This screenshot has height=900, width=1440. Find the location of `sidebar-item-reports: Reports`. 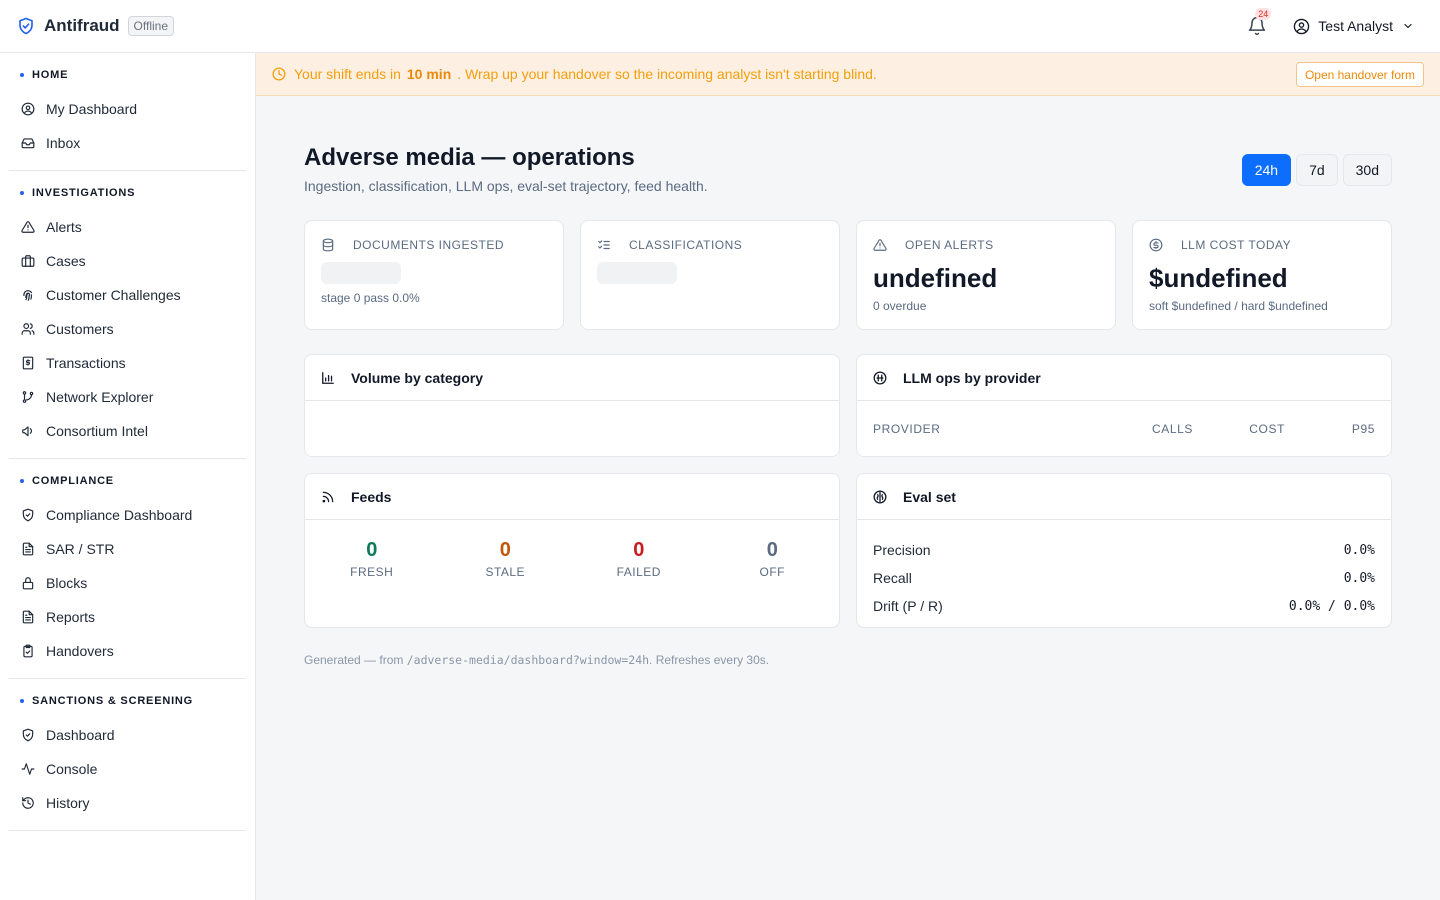

sidebar-item-reports: Reports is located at coordinates (127, 617).